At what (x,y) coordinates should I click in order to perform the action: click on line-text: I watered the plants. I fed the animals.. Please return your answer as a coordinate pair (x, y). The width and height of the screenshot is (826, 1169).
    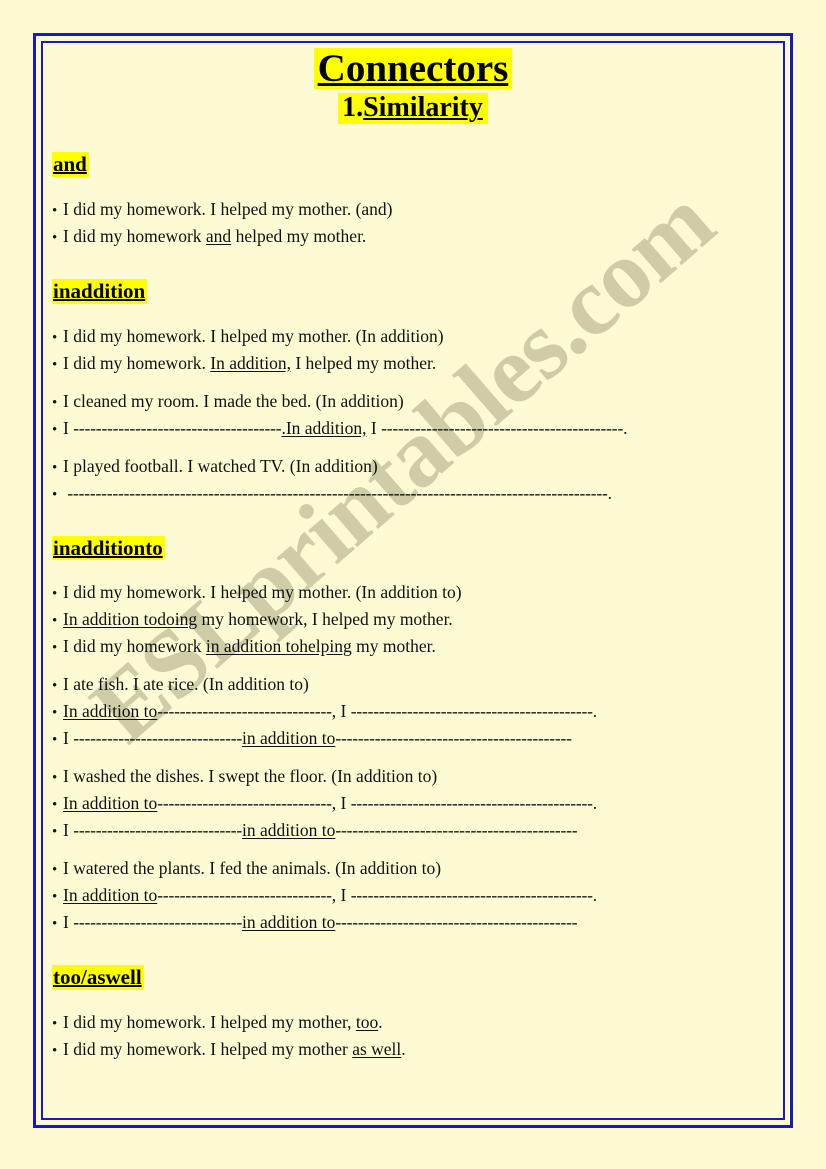
    Looking at the image, I should click on (197, 868).